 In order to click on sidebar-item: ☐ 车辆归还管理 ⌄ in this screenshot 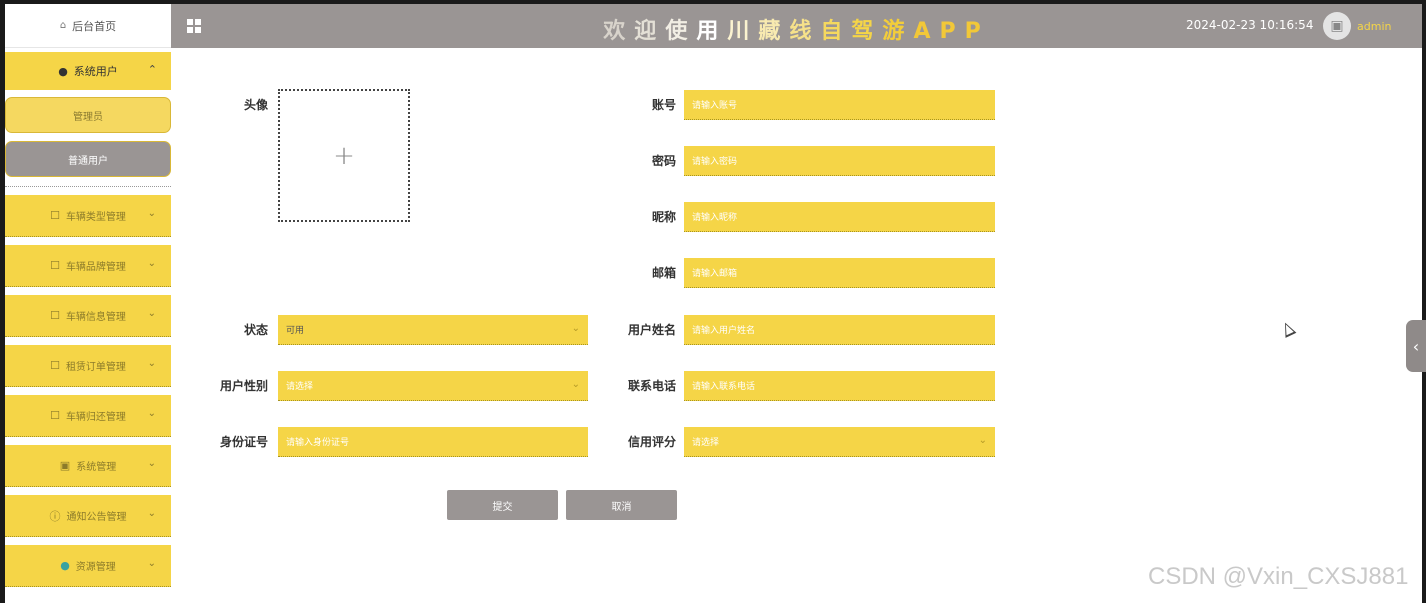, I will do `click(88, 416)`.